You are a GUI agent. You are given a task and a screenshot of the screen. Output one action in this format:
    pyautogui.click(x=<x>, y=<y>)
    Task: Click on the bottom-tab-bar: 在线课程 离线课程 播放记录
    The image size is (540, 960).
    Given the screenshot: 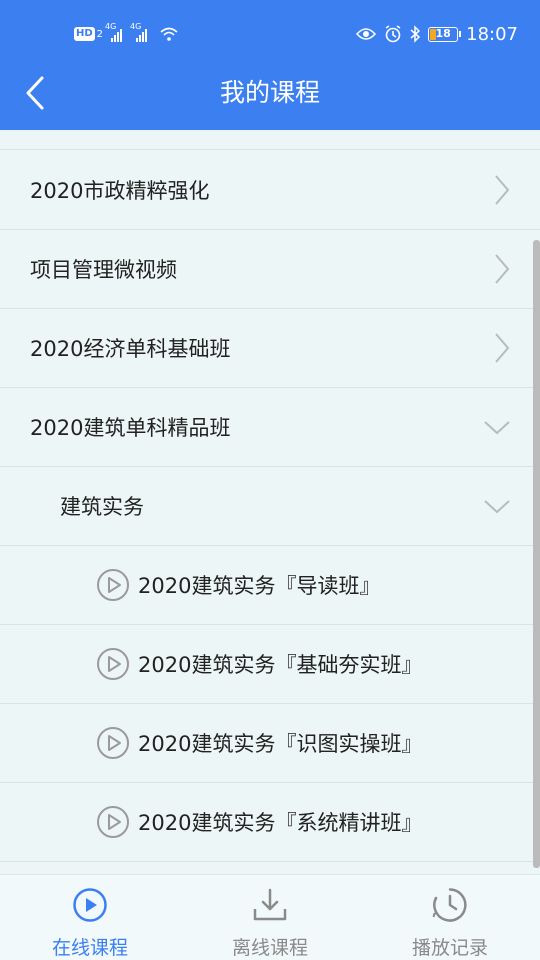 What is the action you would take?
    pyautogui.click(x=270, y=917)
    